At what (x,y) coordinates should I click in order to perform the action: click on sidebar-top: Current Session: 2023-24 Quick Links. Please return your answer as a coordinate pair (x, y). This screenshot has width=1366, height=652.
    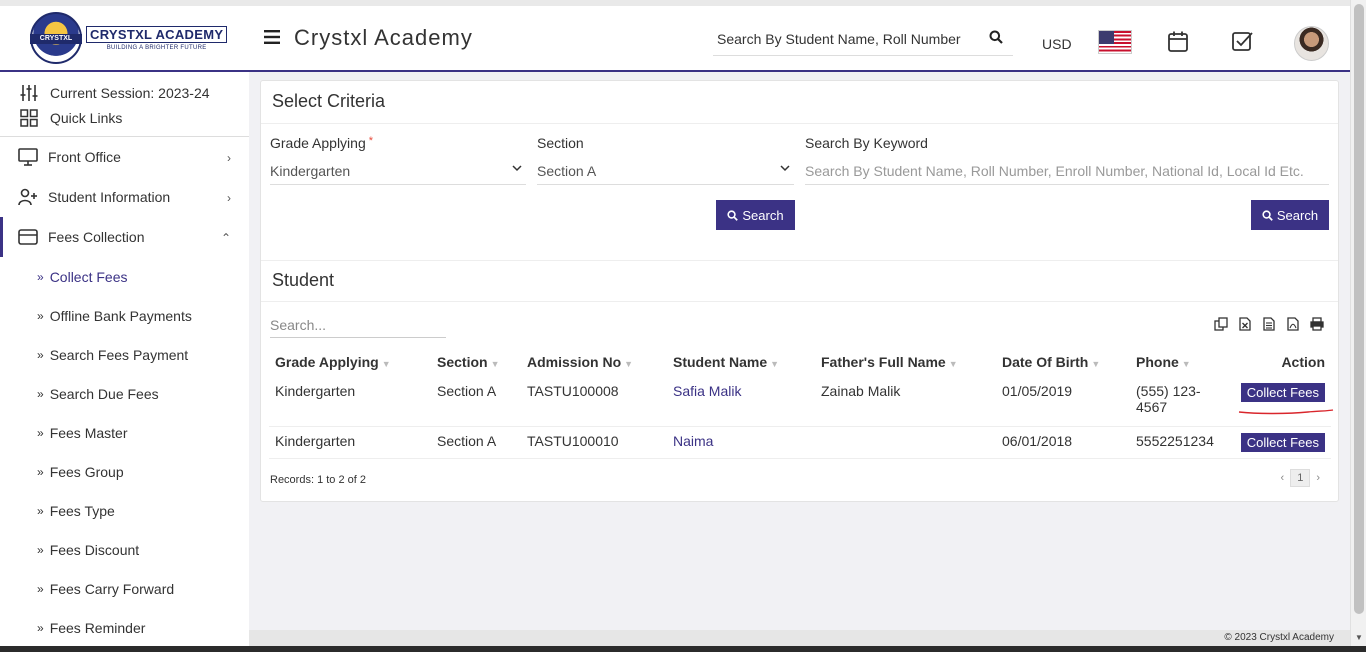
    Looking at the image, I should click on (124, 104).